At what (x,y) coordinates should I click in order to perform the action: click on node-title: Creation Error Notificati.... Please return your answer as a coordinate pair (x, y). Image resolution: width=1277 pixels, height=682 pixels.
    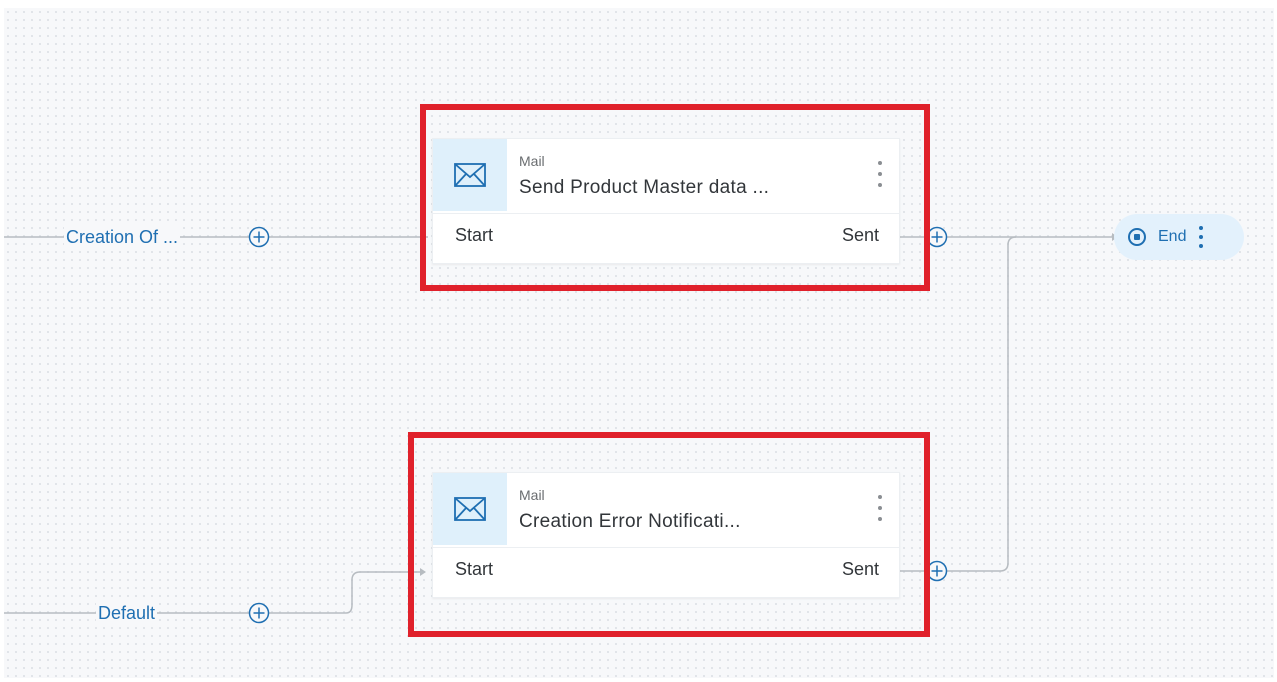
    Looking at the image, I should click on (630, 521).